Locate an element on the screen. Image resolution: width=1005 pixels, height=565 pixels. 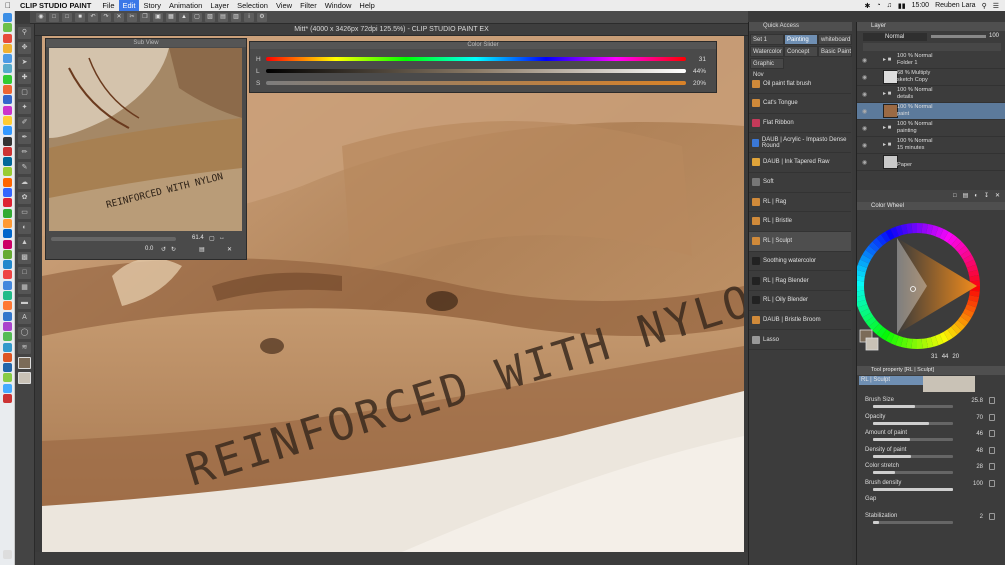
settings-icon: ⚙ is located at coordinates (262, 17).